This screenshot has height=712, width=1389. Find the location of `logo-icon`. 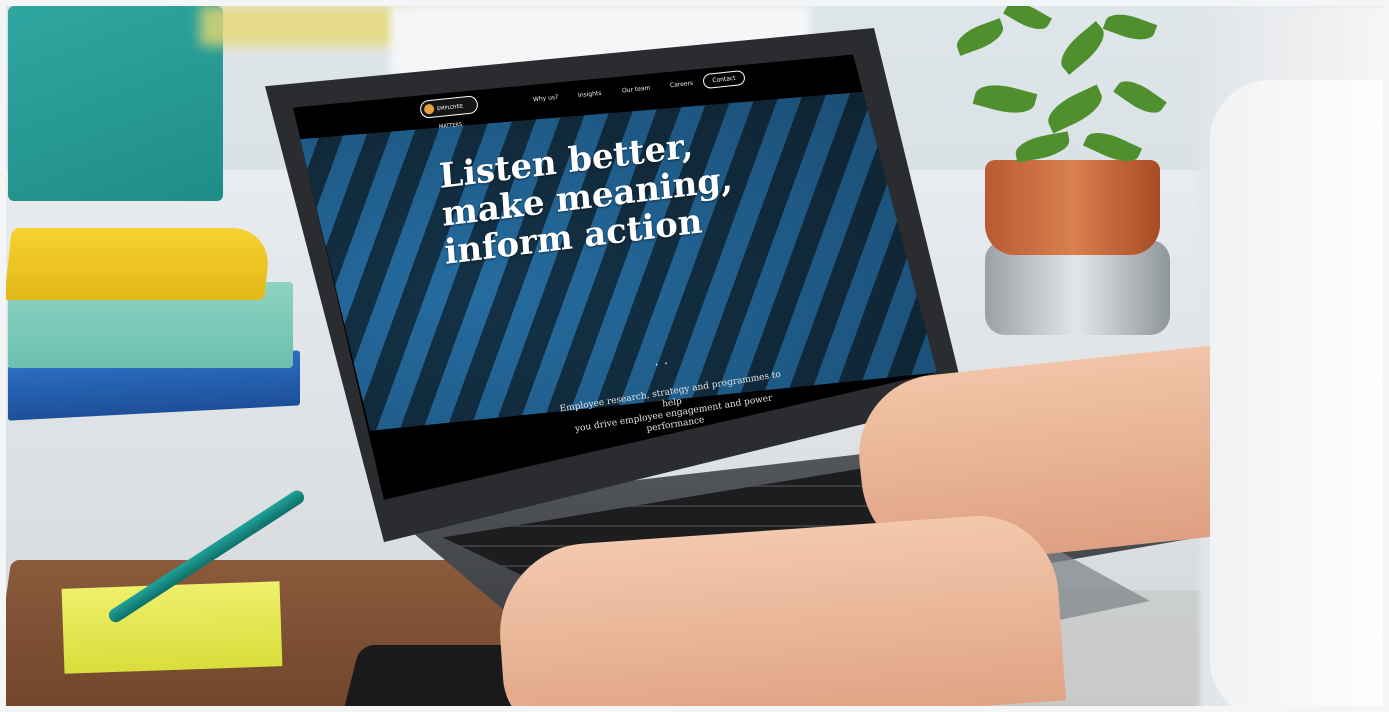

logo-icon is located at coordinates (429, 109).